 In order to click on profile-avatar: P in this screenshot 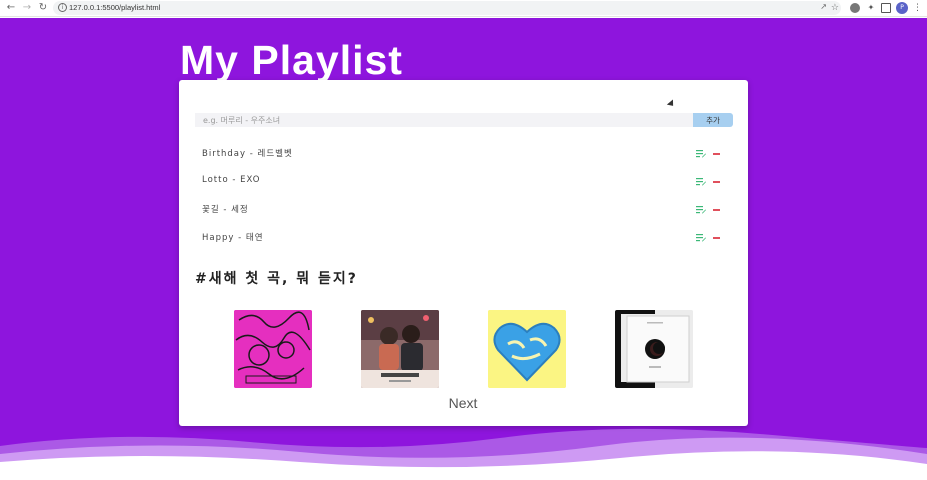, I will do `click(902, 8)`.